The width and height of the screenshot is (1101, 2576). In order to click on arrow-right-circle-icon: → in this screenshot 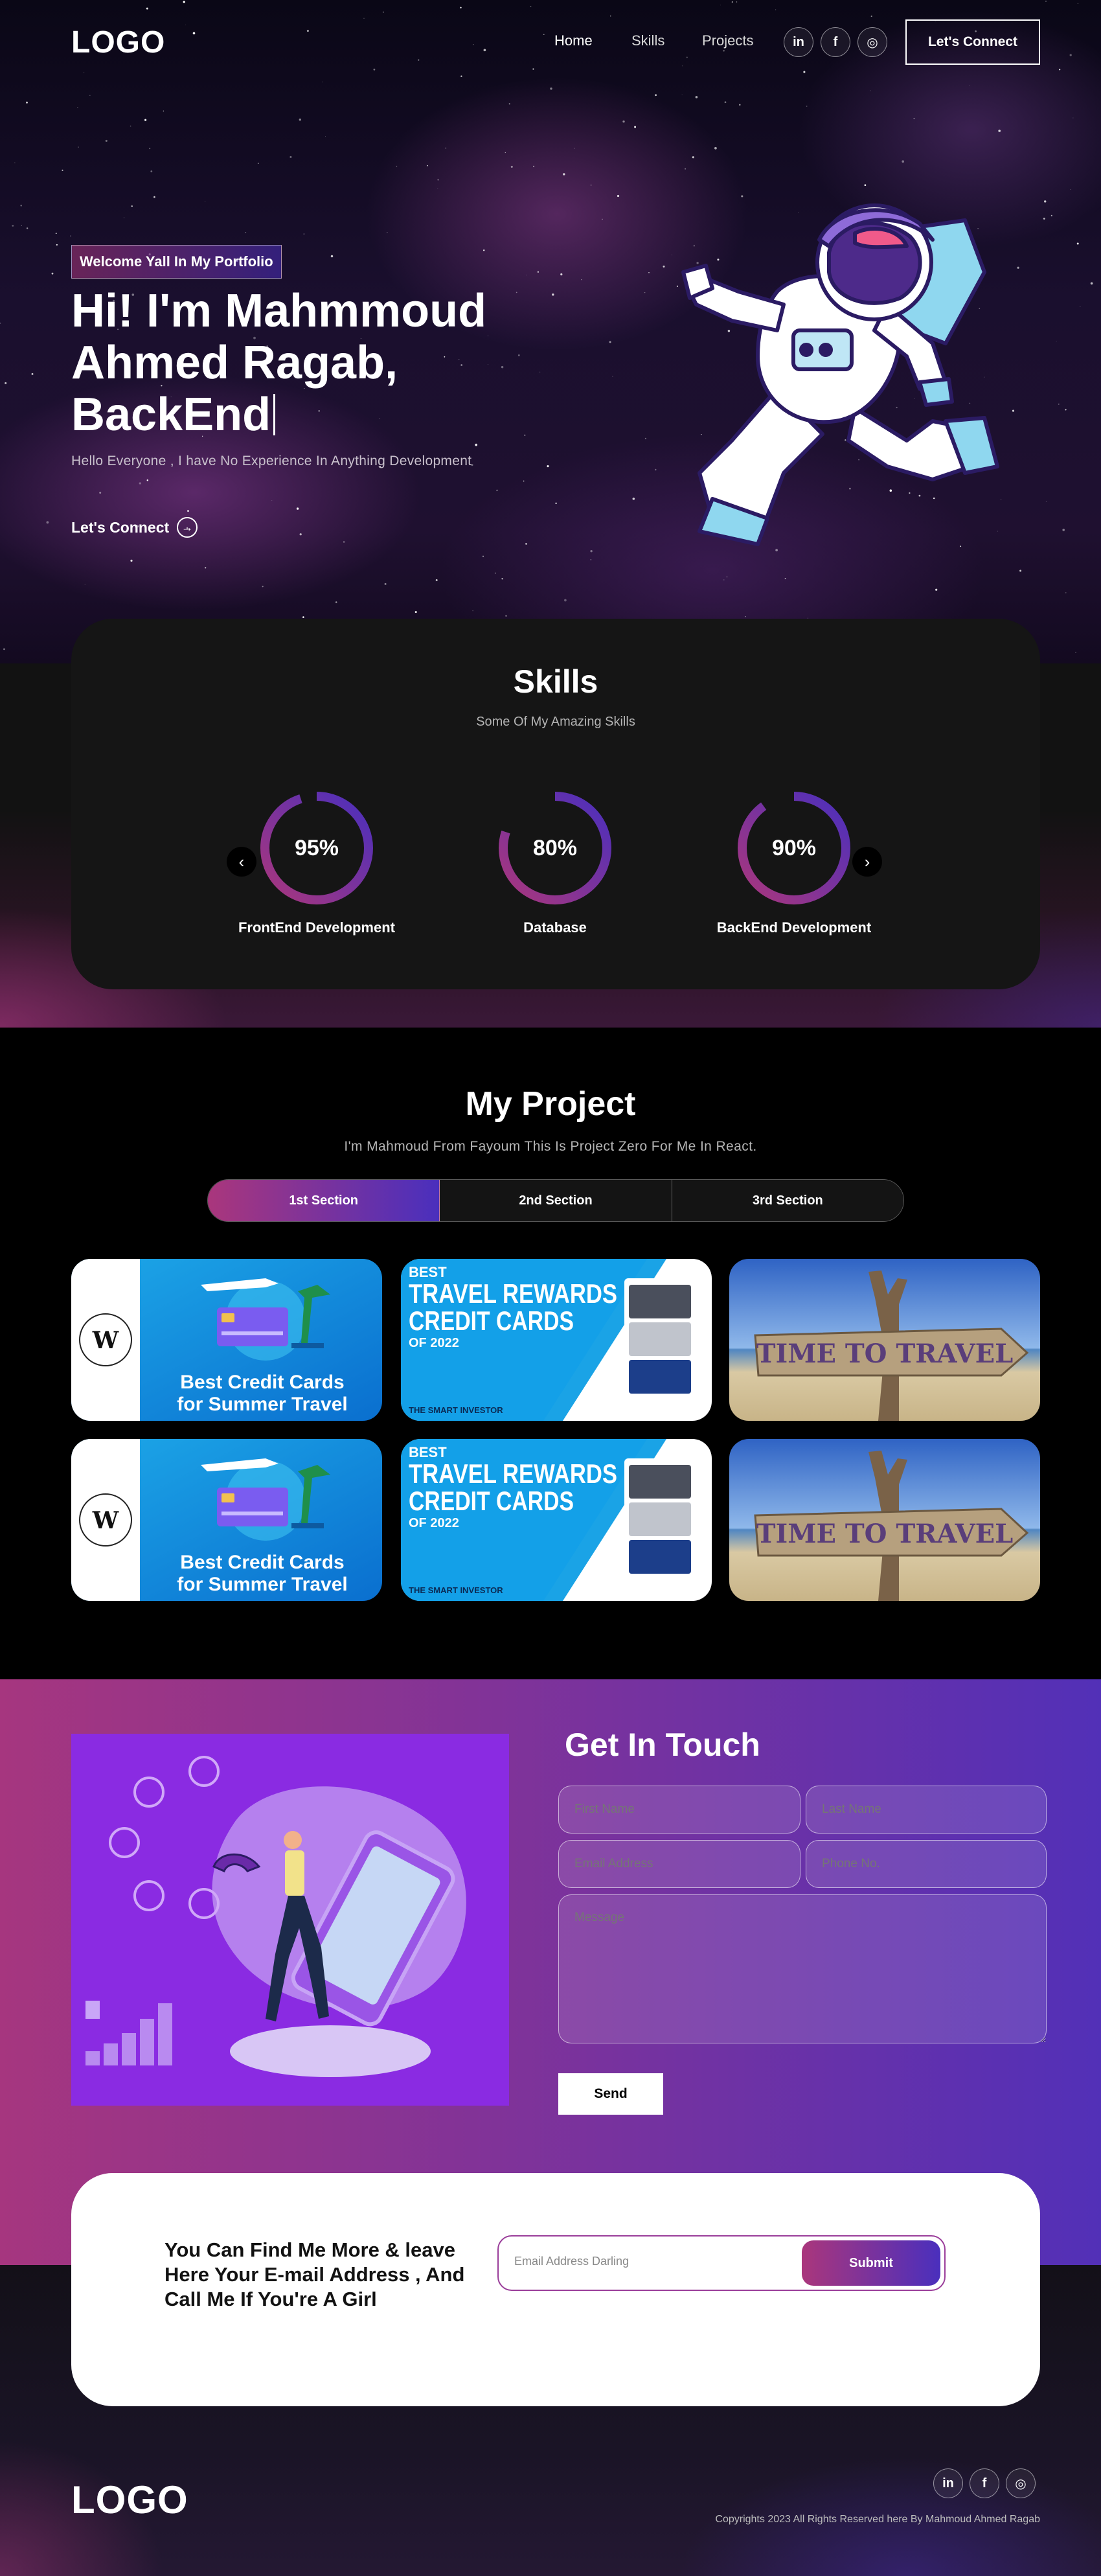, I will do `click(188, 527)`.